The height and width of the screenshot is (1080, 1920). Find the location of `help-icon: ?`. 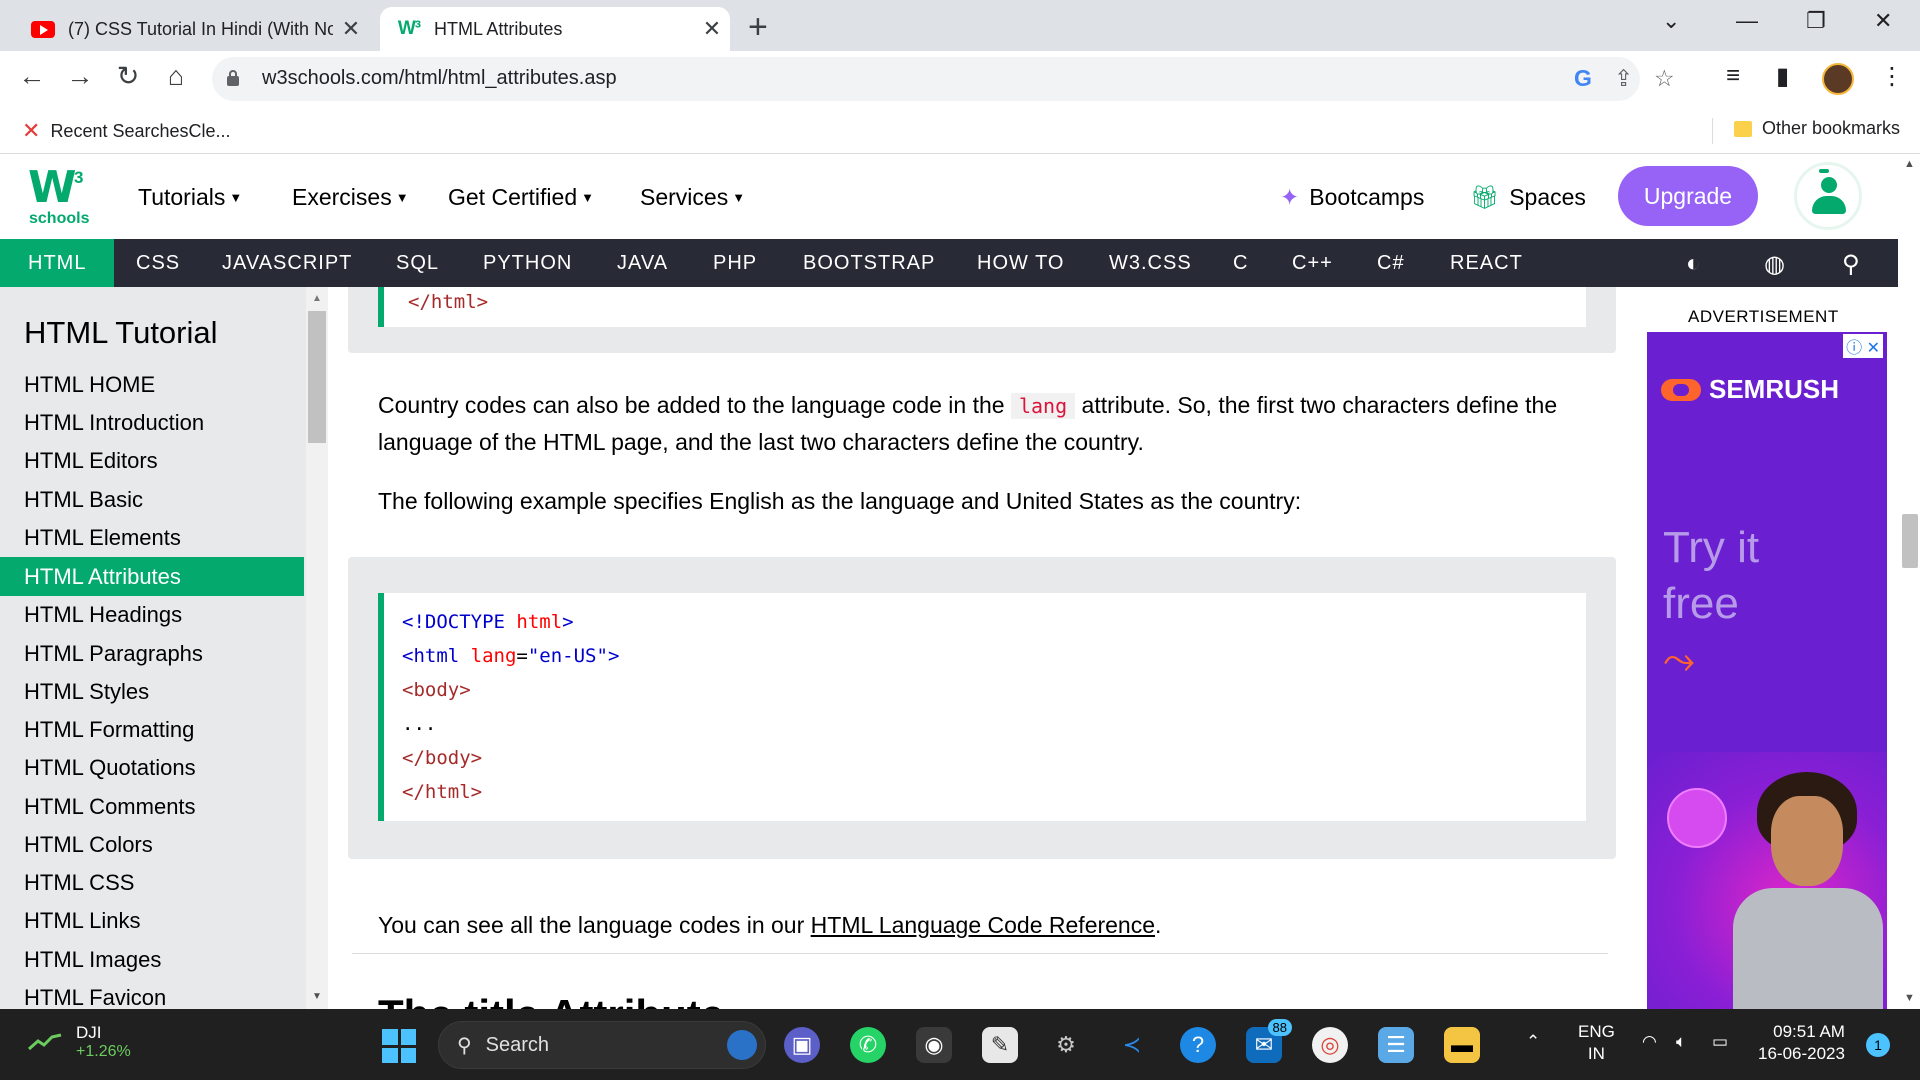

help-icon: ? is located at coordinates (1198, 1045).